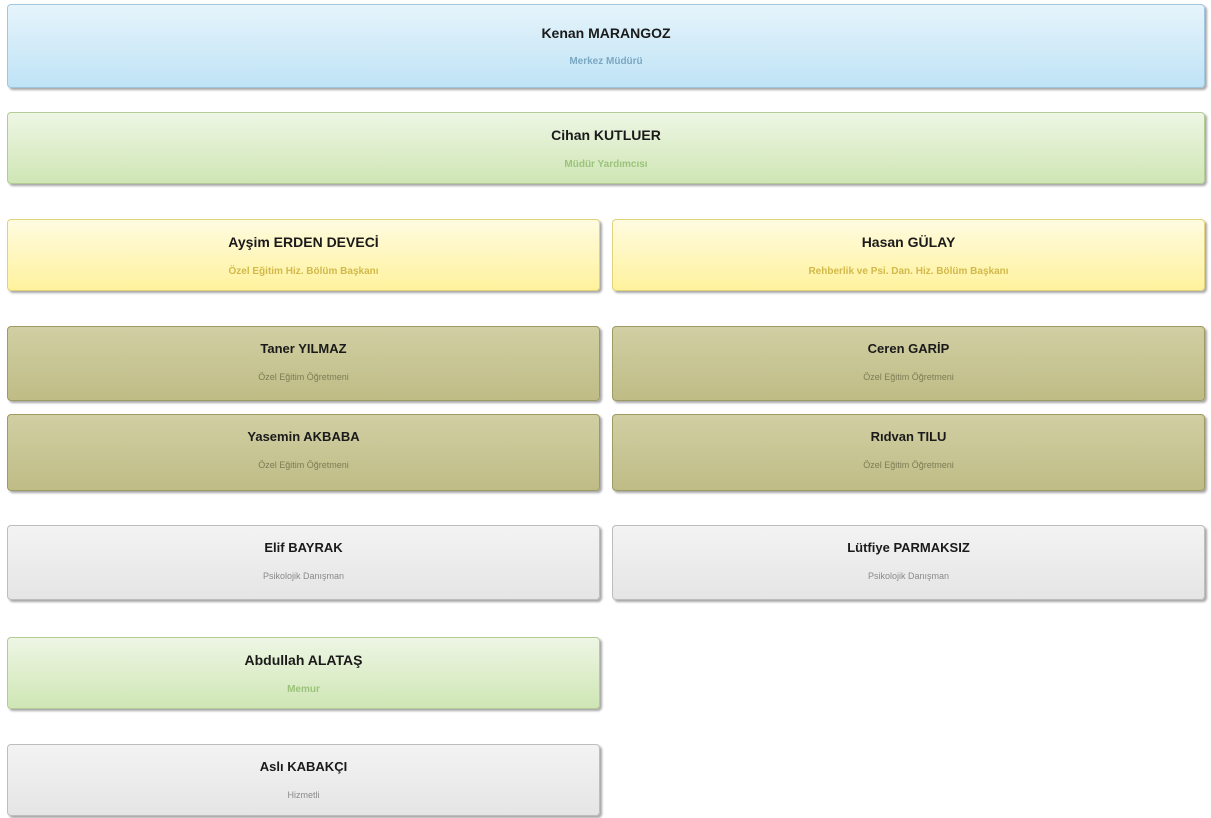  What do you see at coordinates (303, 242) in the screenshot?
I see `staff-name: Ayşim ERDEN DEVECİ` at bounding box center [303, 242].